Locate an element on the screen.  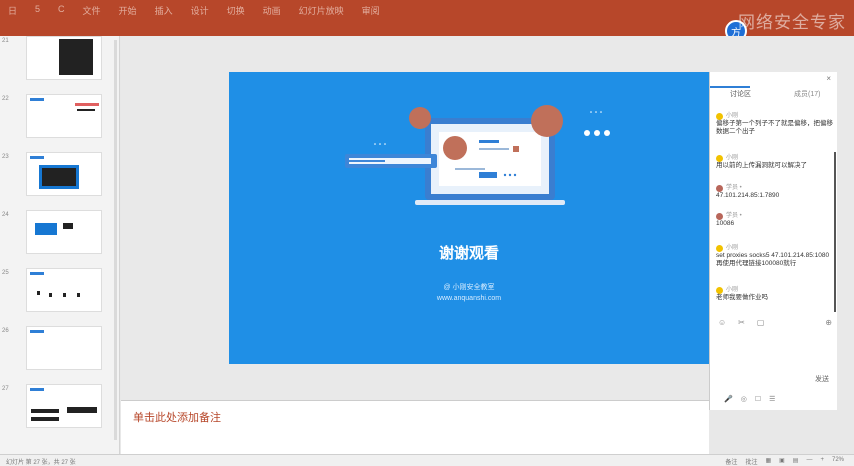
thumbnail-number: 24 is located at coordinates (5, 215).